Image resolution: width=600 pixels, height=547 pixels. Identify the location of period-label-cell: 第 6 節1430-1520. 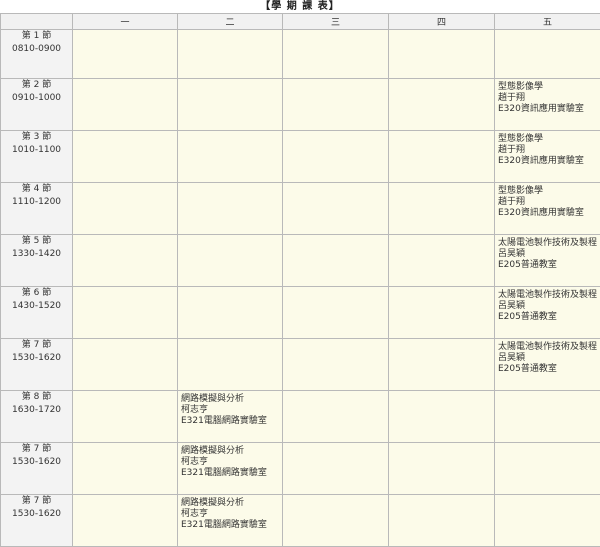
(37, 313).